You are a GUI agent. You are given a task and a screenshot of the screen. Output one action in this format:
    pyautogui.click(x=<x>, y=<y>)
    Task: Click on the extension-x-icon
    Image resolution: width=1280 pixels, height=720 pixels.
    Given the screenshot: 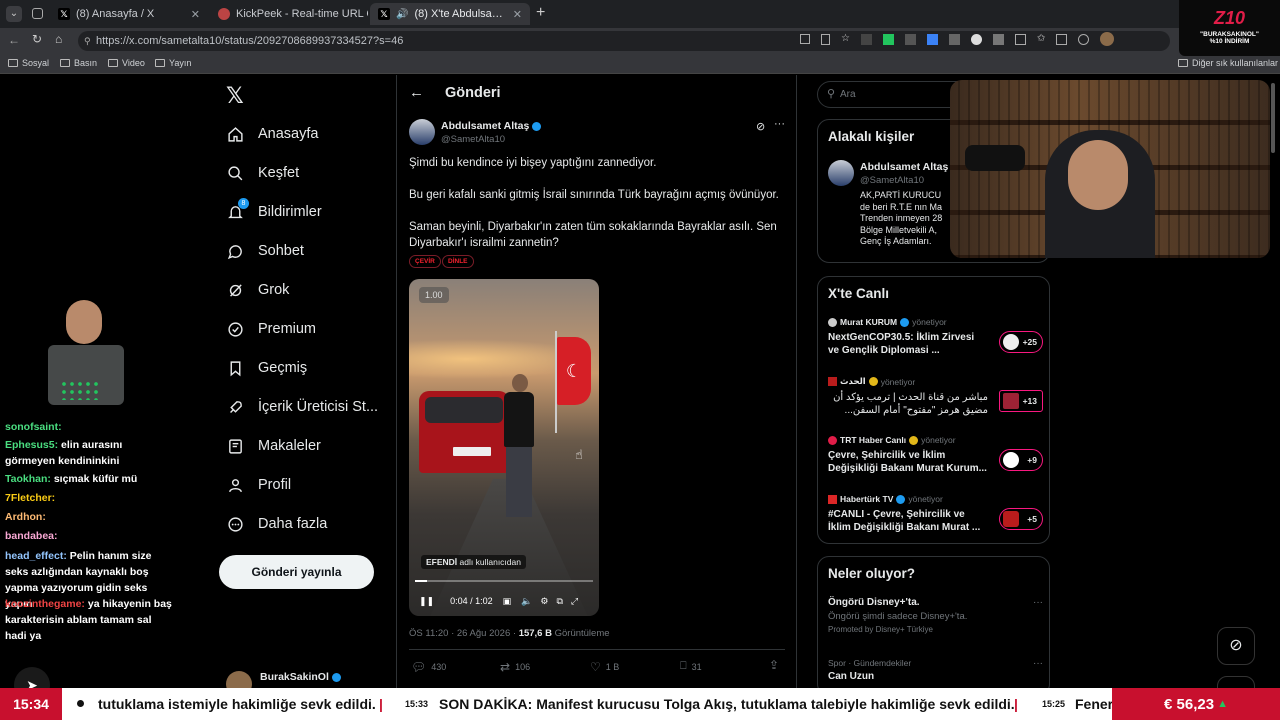 What is the action you would take?
    pyautogui.click(x=910, y=39)
    